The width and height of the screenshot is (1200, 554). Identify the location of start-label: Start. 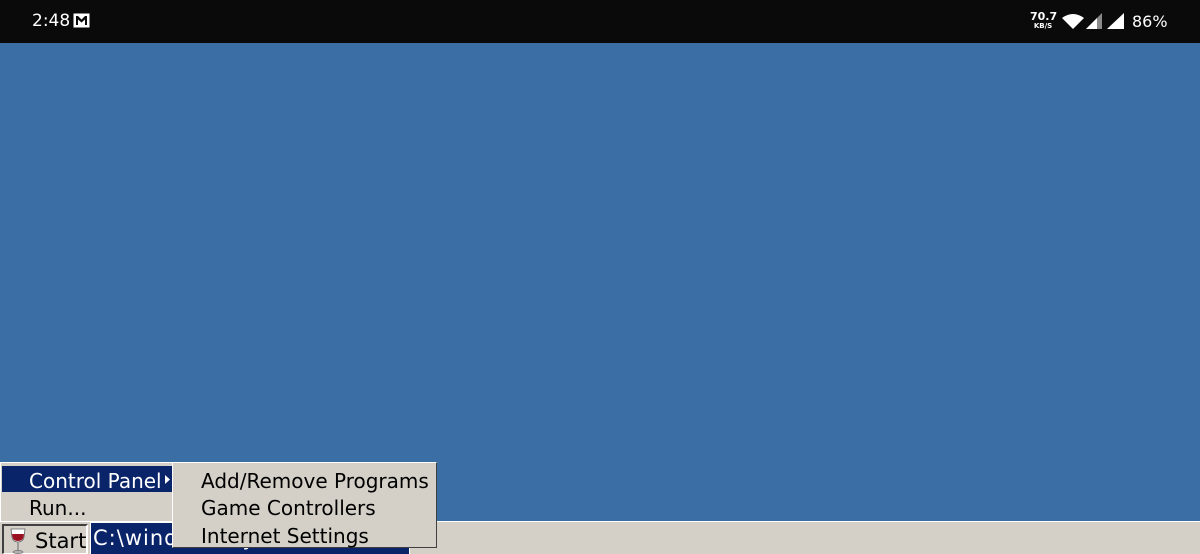
(61, 541).